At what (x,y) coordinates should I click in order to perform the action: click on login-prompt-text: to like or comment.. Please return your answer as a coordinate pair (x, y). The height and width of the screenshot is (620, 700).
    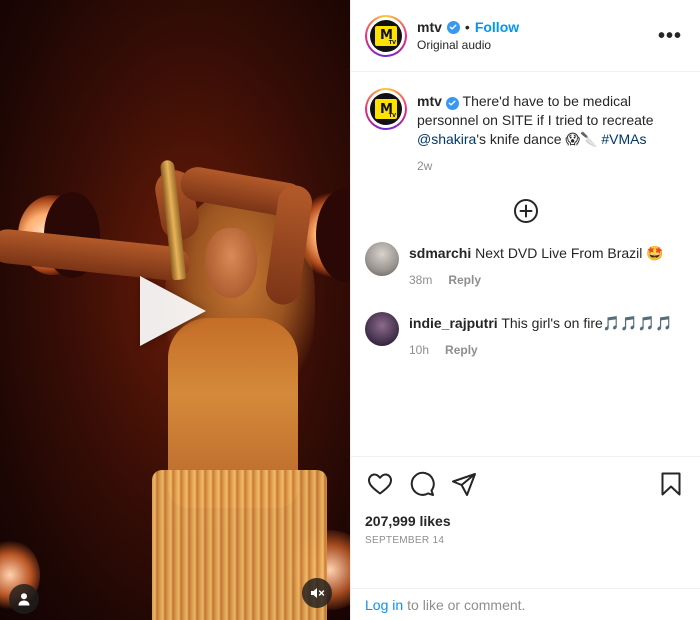
    Looking at the image, I should click on (466, 604).